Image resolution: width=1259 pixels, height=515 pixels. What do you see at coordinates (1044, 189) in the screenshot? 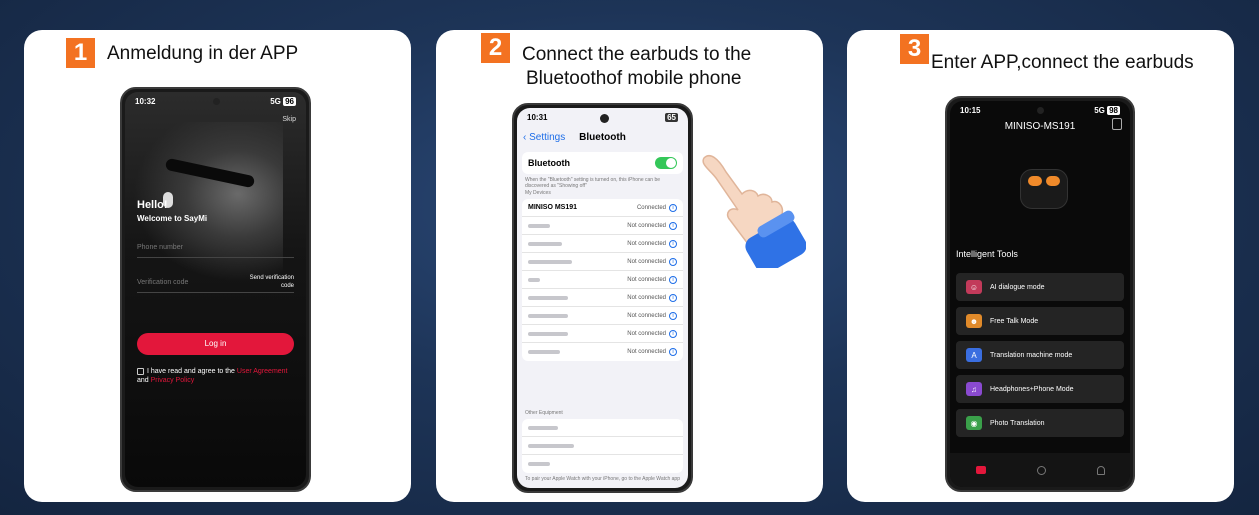
I see `earbuds-case-image` at bounding box center [1044, 189].